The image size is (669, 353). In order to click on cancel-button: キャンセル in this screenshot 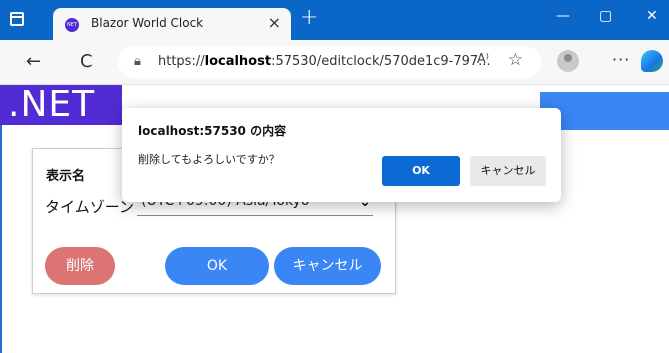, I will do `click(327, 266)`.